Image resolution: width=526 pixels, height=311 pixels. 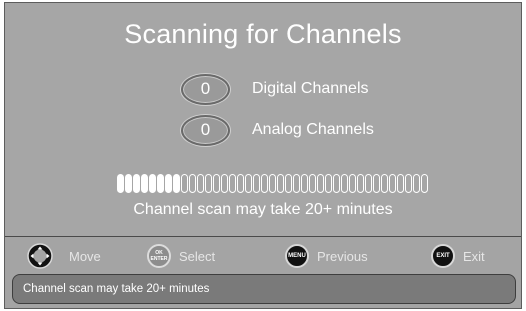 I want to click on digital-count-row: 0 Digital Channels, so click(x=275, y=89).